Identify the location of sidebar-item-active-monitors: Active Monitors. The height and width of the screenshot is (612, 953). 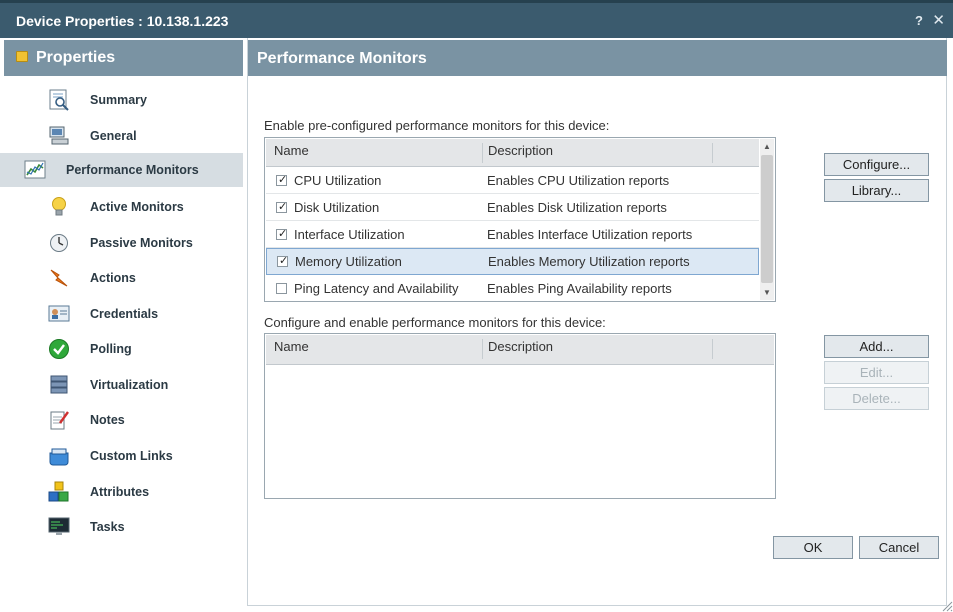
(121, 207).